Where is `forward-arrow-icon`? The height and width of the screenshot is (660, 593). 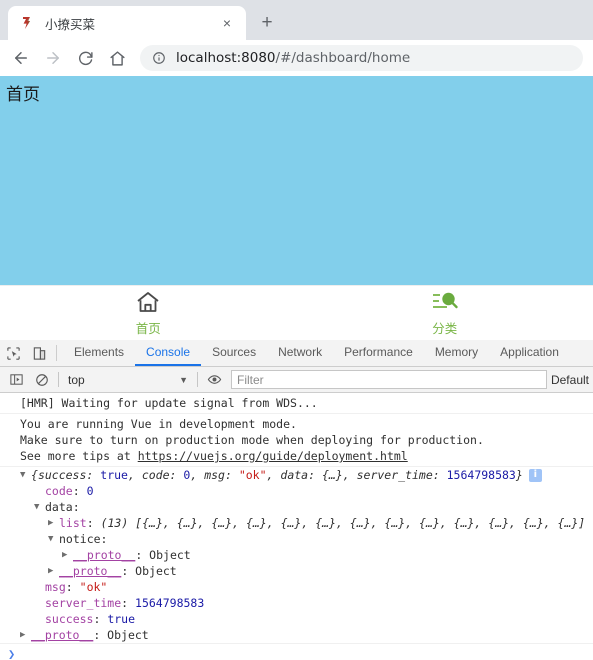 forward-arrow-icon is located at coordinates (53, 58).